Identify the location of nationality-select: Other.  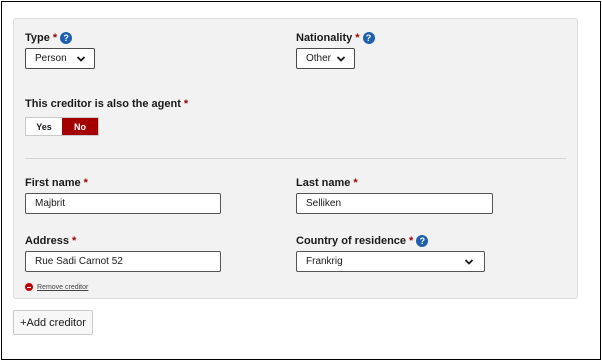
(325, 58).